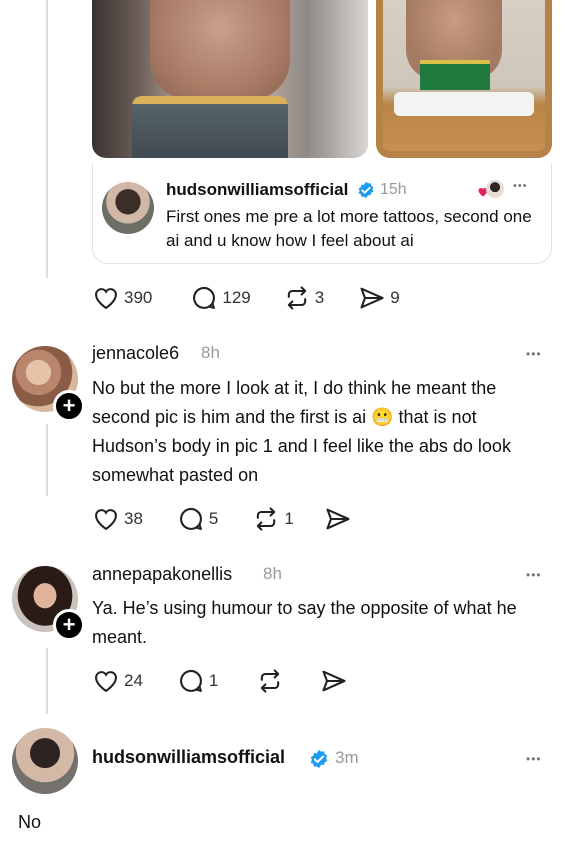  What do you see at coordinates (162, 574) in the screenshot?
I see `comment-username: annepapakonellis` at bounding box center [162, 574].